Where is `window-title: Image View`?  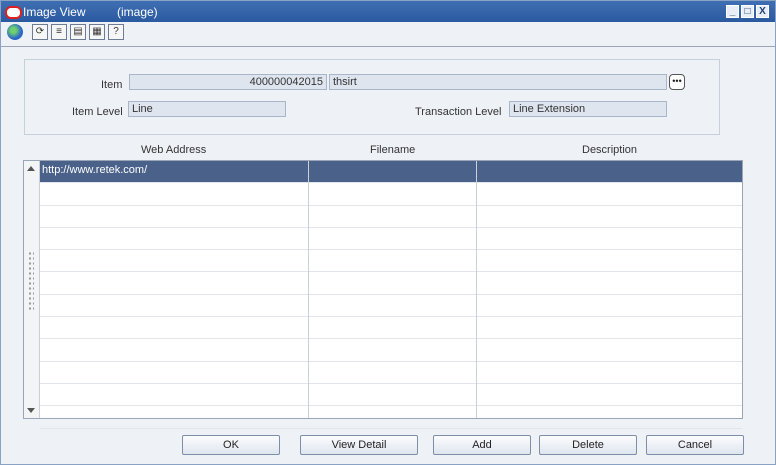 window-title: Image View is located at coordinates (54, 12).